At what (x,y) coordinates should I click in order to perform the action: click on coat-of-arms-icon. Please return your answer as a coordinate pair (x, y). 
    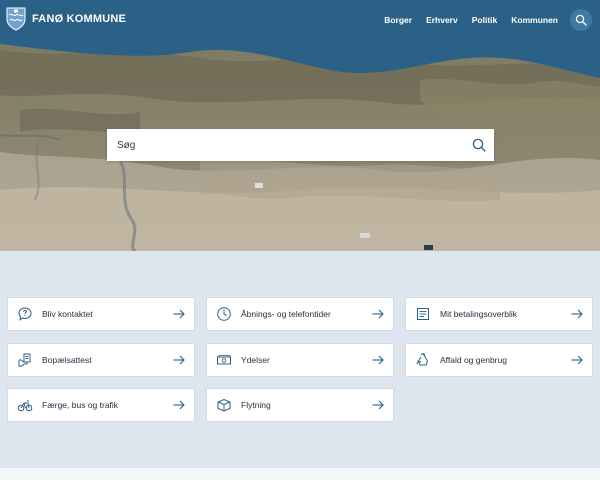
    Looking at the image, I should click on (16, 19).